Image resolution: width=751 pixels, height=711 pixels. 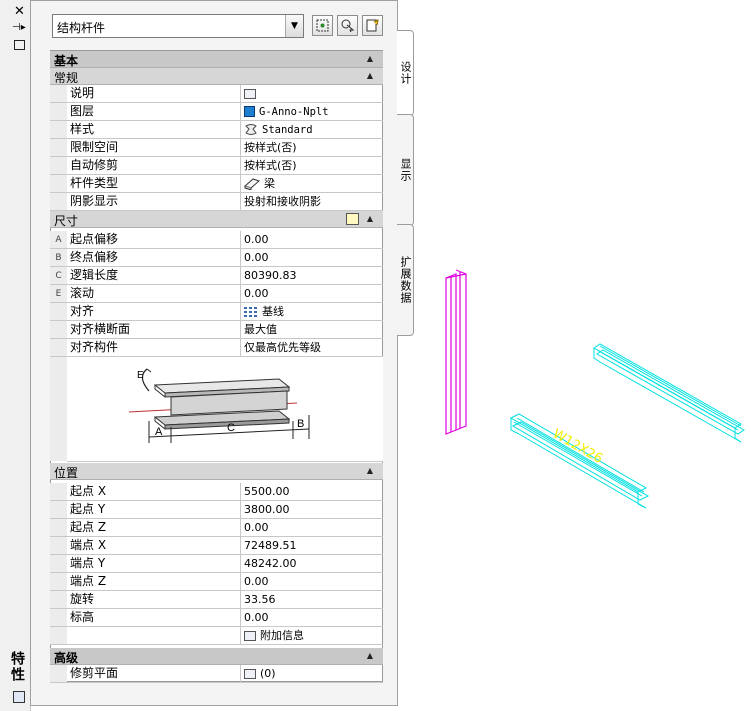 What do you see at coordinates (250, 93) in the screenshot?
I see `text-editor-icon` at bounding box center [250, 93].